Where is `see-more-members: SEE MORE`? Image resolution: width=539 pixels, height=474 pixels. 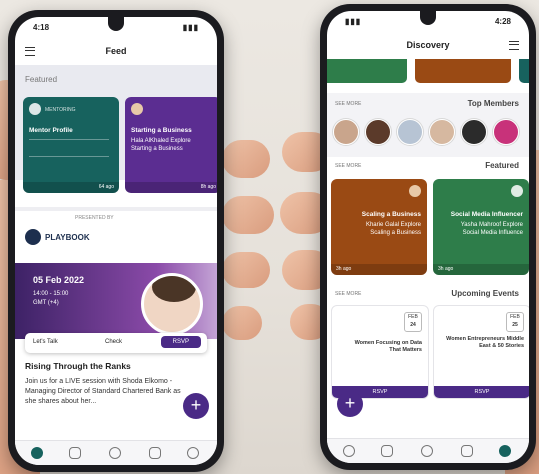 see-more-members: SEE MORE is located at coordinates (348, 104).